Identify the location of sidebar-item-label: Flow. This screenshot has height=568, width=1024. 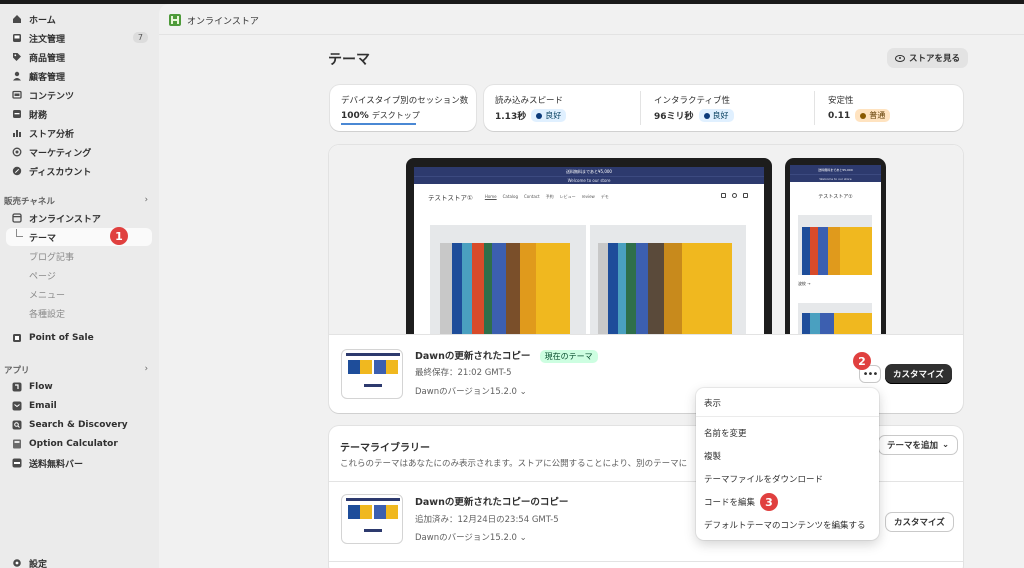
(41, 387).